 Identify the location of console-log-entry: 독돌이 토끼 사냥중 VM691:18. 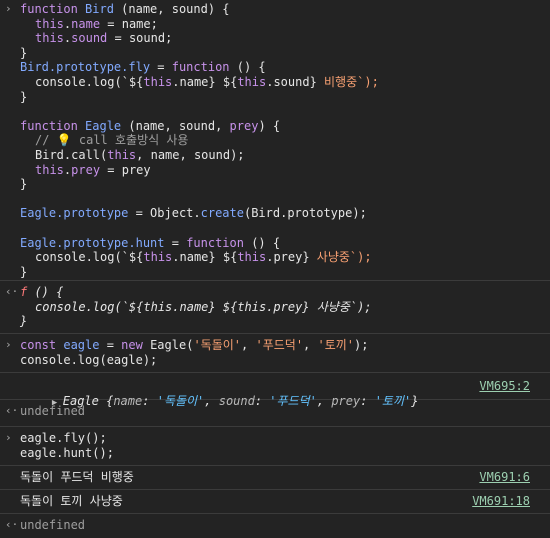
(275, 502).